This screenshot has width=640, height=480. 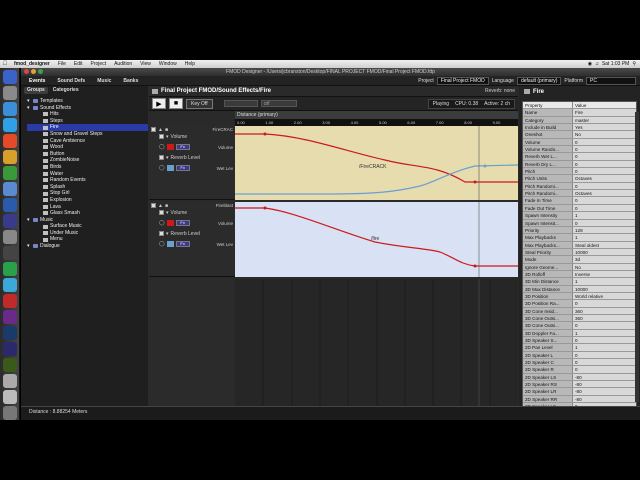 I want to click on tree-event: ZombieNoise, so click(x=87, y=160).